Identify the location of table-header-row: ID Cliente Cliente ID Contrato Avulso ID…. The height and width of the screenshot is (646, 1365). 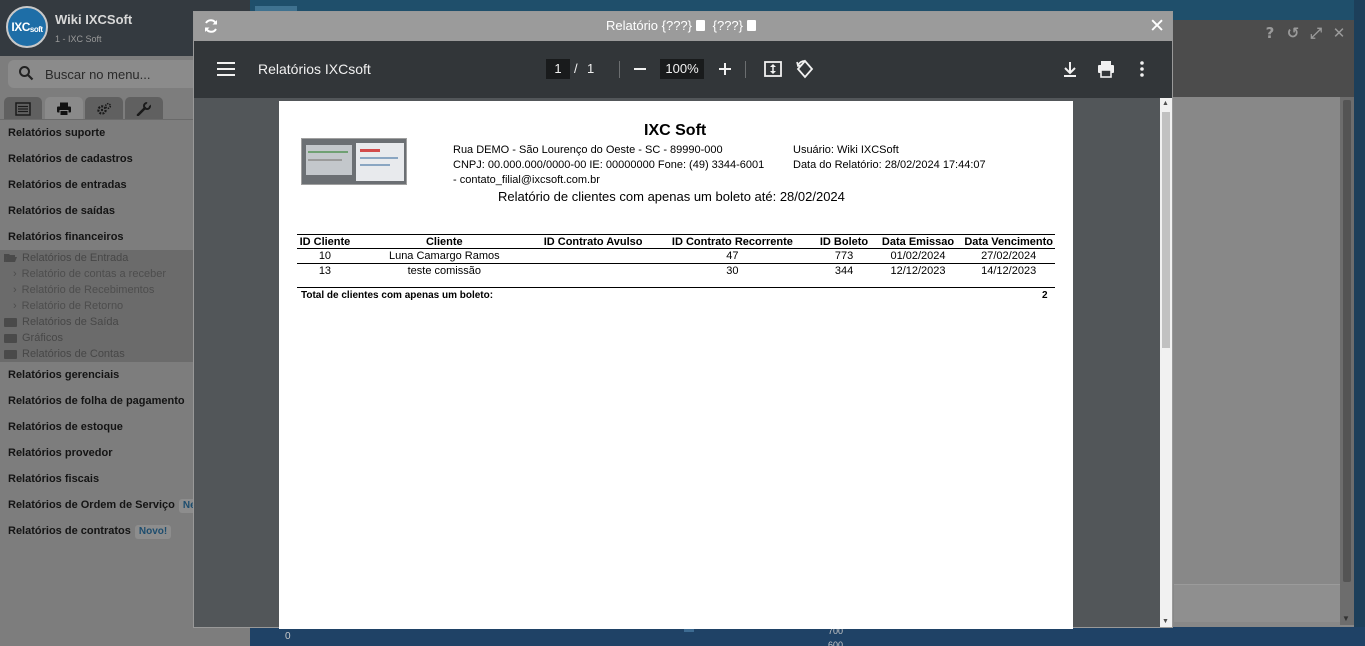
(676, 241).